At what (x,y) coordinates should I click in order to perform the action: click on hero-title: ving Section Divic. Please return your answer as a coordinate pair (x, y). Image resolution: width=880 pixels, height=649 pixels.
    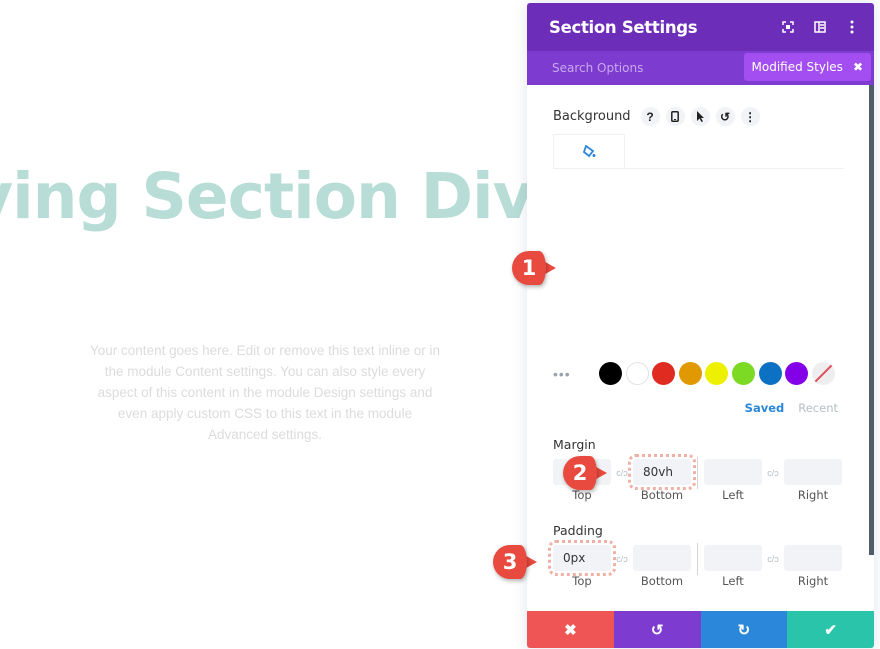
    Looking at the image, I should click on (295, 196).